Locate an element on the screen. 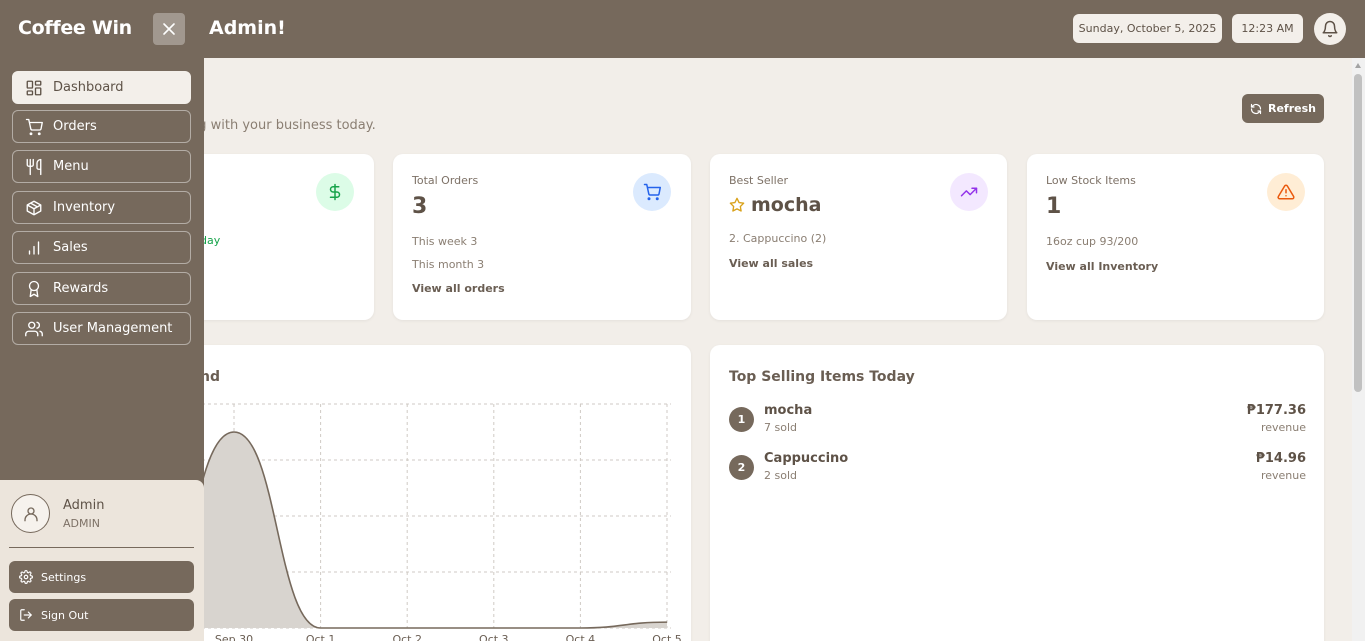 Image resolution: width=1365 pixels, height=641 pixels. sidebar-item-menu: Menu is located at coordinates (101, 166).